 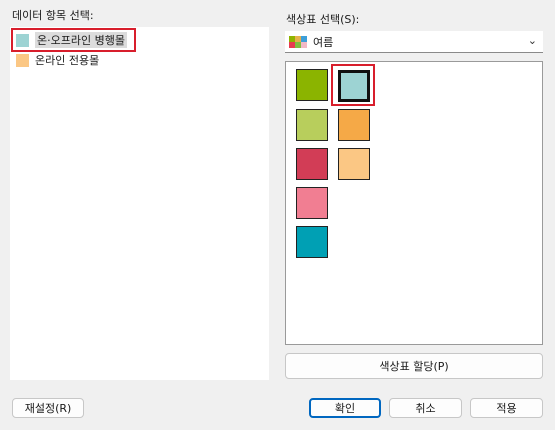 What do you see at coordinates (53, 15) in the screenshot?
I see `data-items-label: 데이터 항목 선택:` at bounding box center [53, 15].